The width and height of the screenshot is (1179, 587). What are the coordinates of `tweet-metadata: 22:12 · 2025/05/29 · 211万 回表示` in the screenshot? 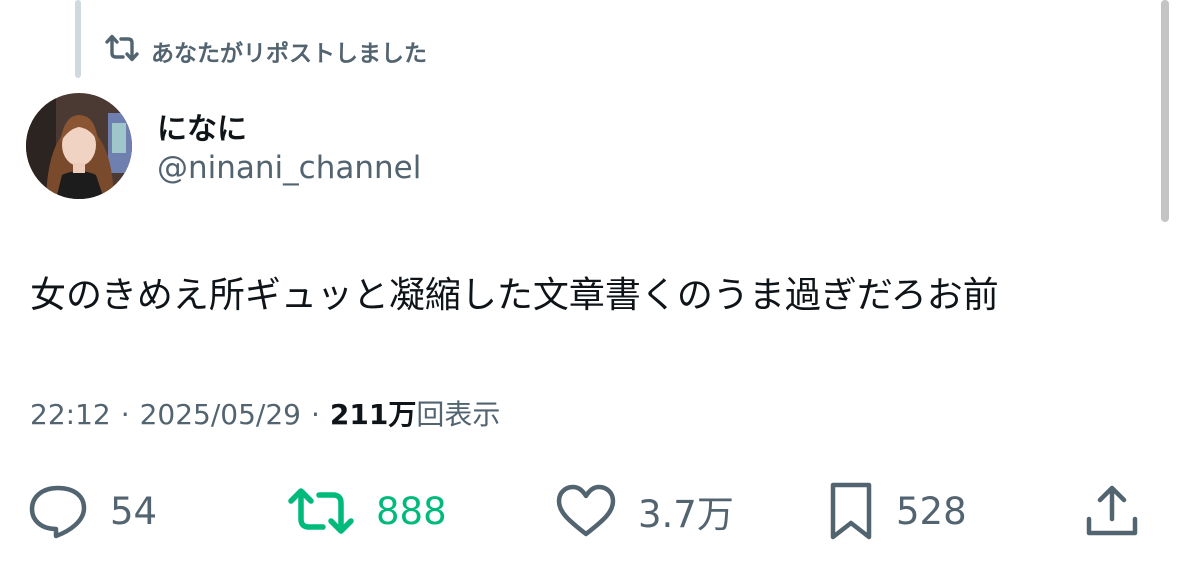 It's located at (265, 413).